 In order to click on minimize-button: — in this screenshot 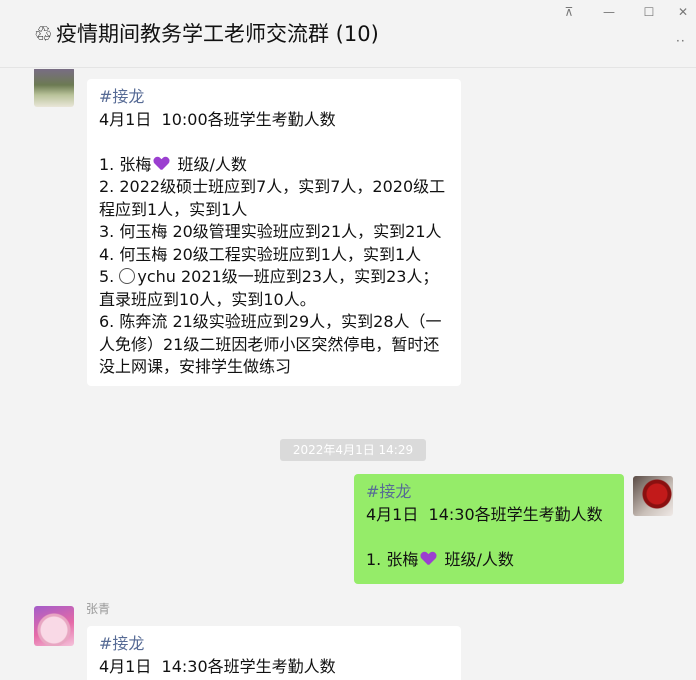, I will do `click(609, 12)`.